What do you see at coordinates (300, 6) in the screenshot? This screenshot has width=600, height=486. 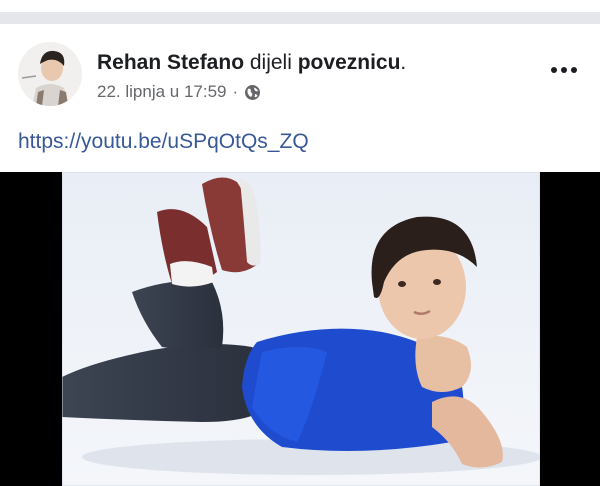 I see `top-spacer` at bounding box center [300, 6].